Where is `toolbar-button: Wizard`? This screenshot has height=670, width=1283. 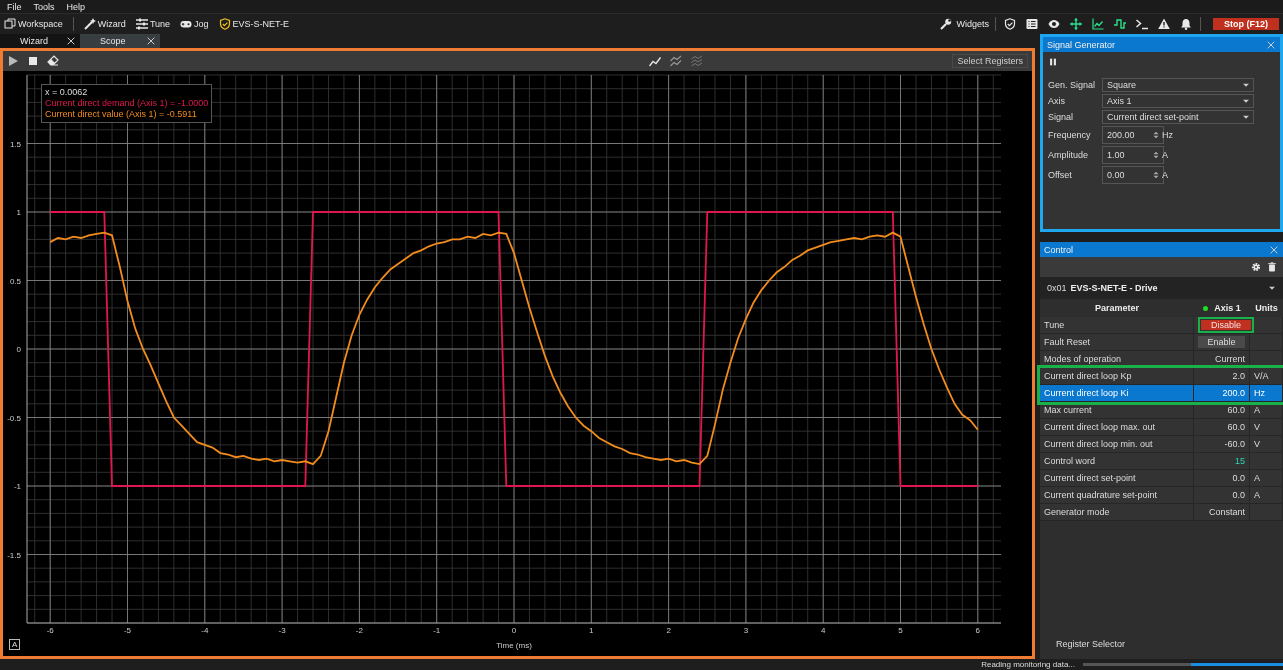 toolbar-button: Wizard is located at coordinates (104, 24).